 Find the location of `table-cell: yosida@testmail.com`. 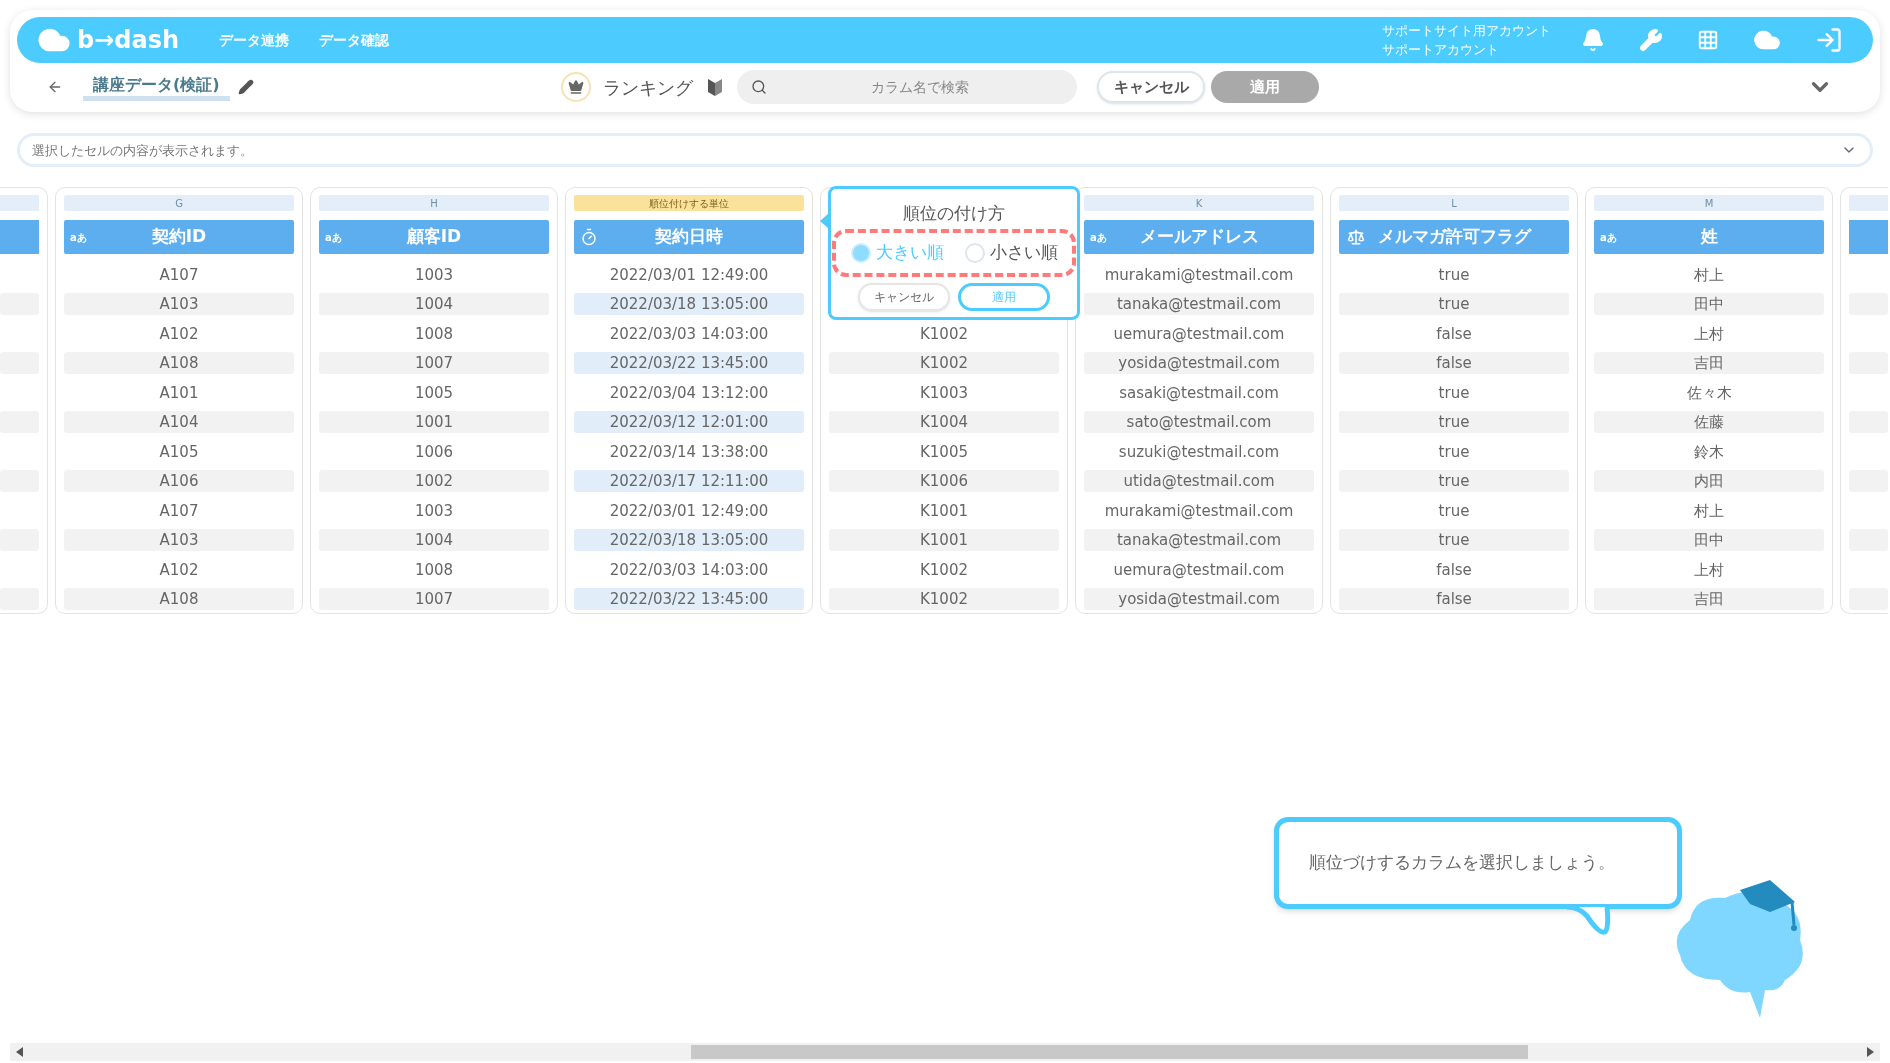

table-cell: yosida@testmail.com is located at coordinates (1199, 363).